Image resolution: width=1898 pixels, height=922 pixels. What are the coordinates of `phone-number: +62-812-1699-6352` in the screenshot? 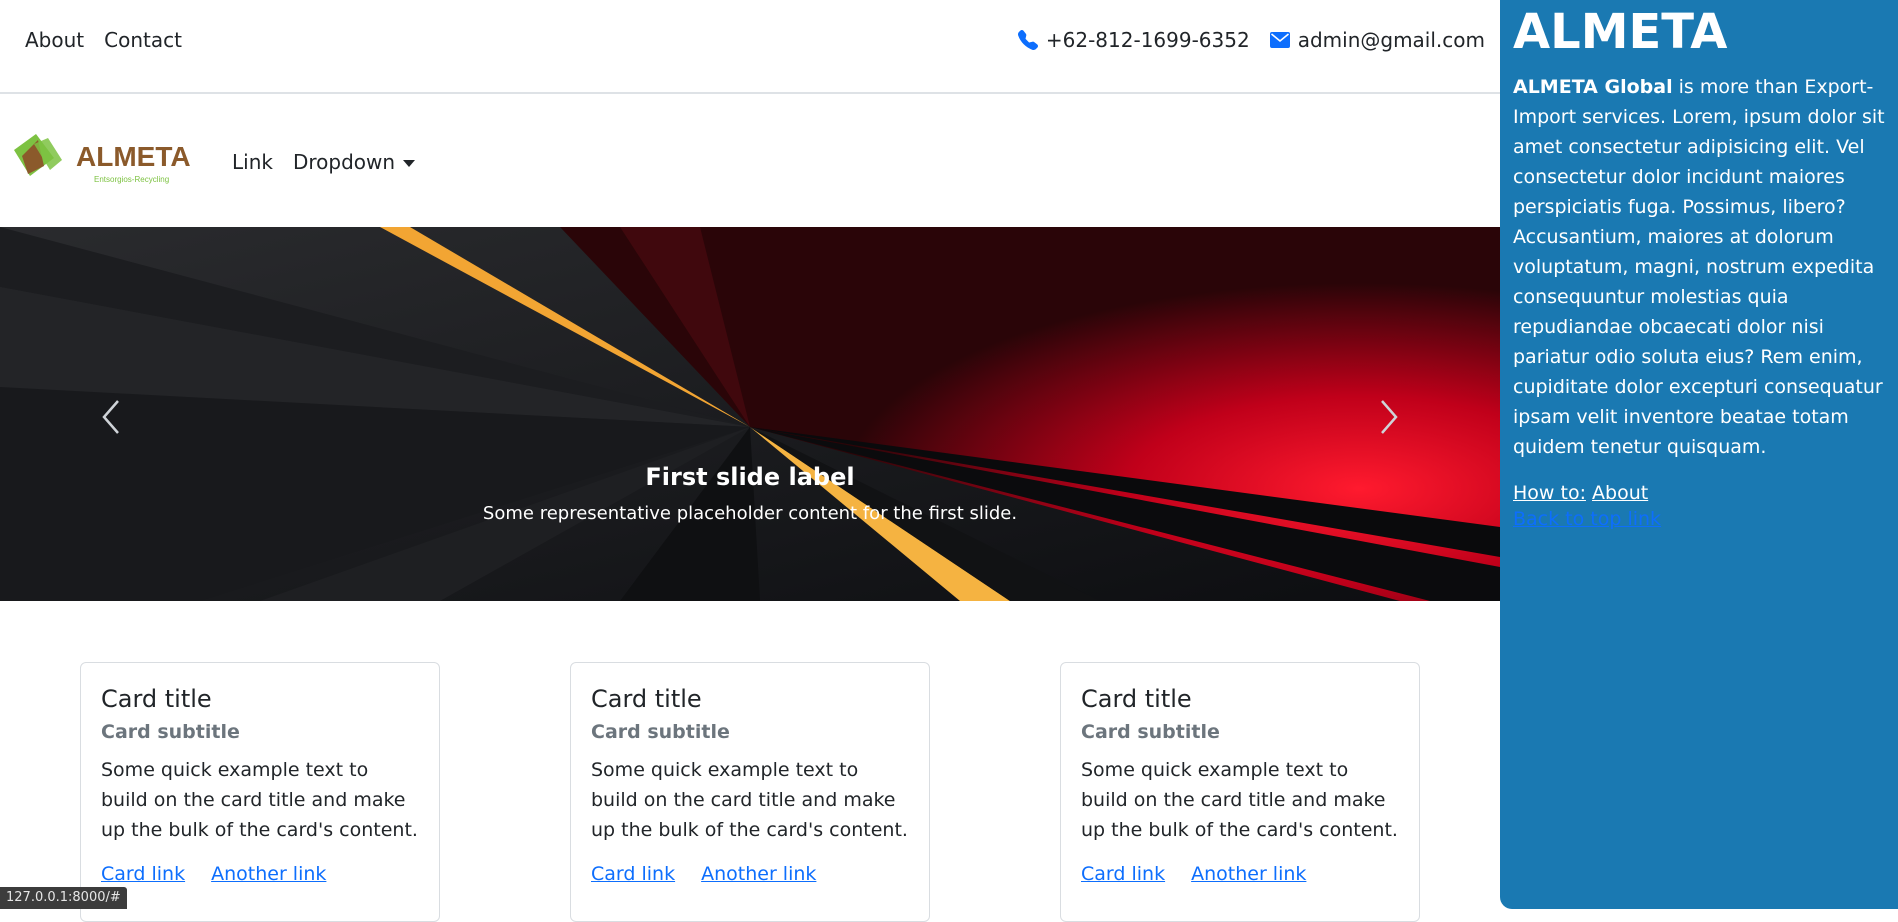 It's located at (1147, 40).